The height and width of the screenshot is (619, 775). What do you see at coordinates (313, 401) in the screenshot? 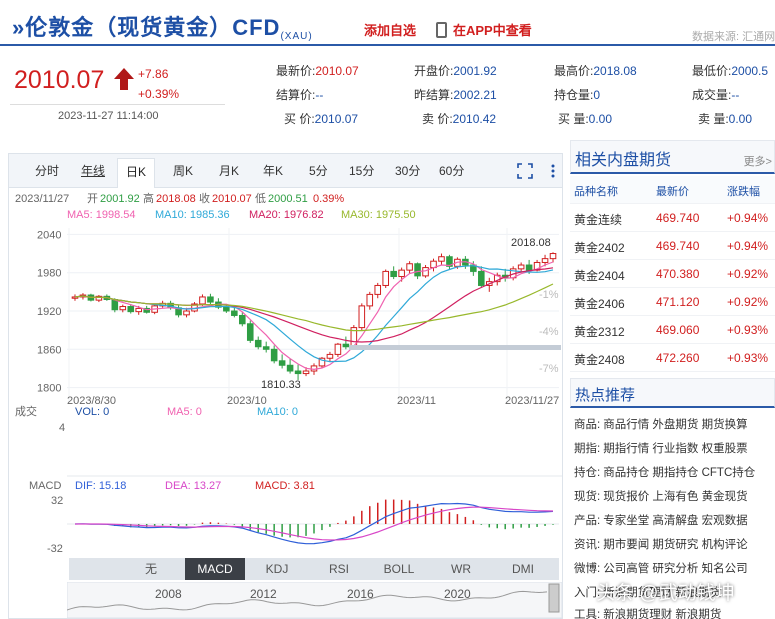
I see `date-axis: 2023/8/30 2023/10 2023/11 2023/11/27` at bounding box center [313, 401].